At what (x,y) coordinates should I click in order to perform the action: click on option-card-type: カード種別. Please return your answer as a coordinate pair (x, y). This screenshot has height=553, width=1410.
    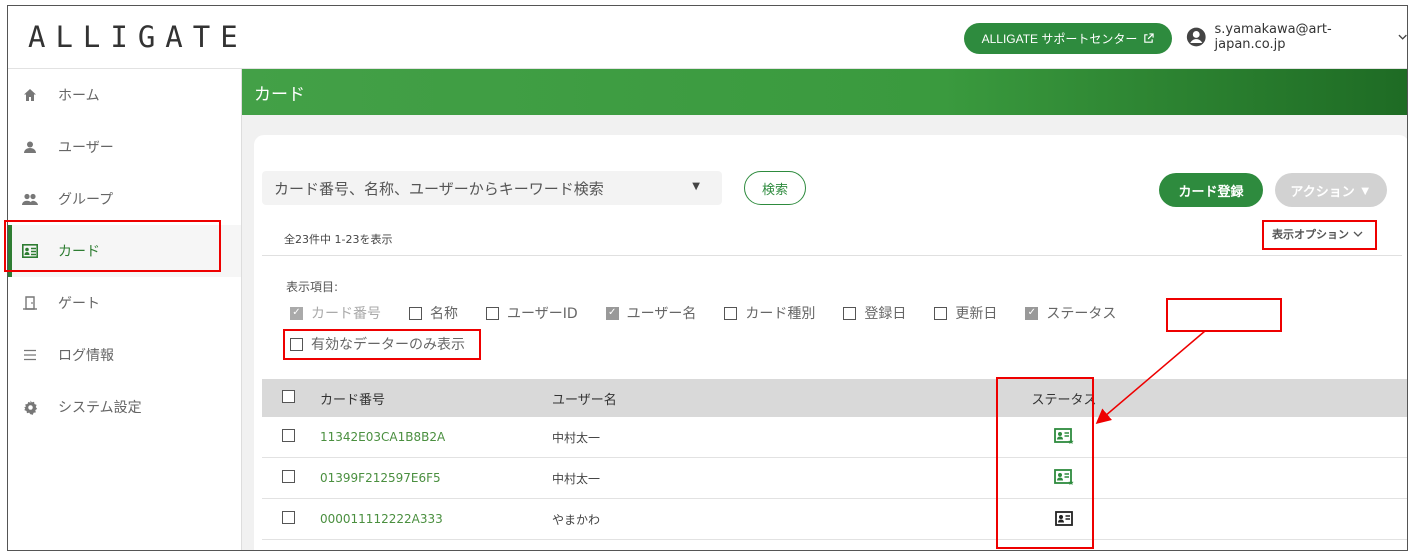
    Looking at the image, I should click on (769, 313).